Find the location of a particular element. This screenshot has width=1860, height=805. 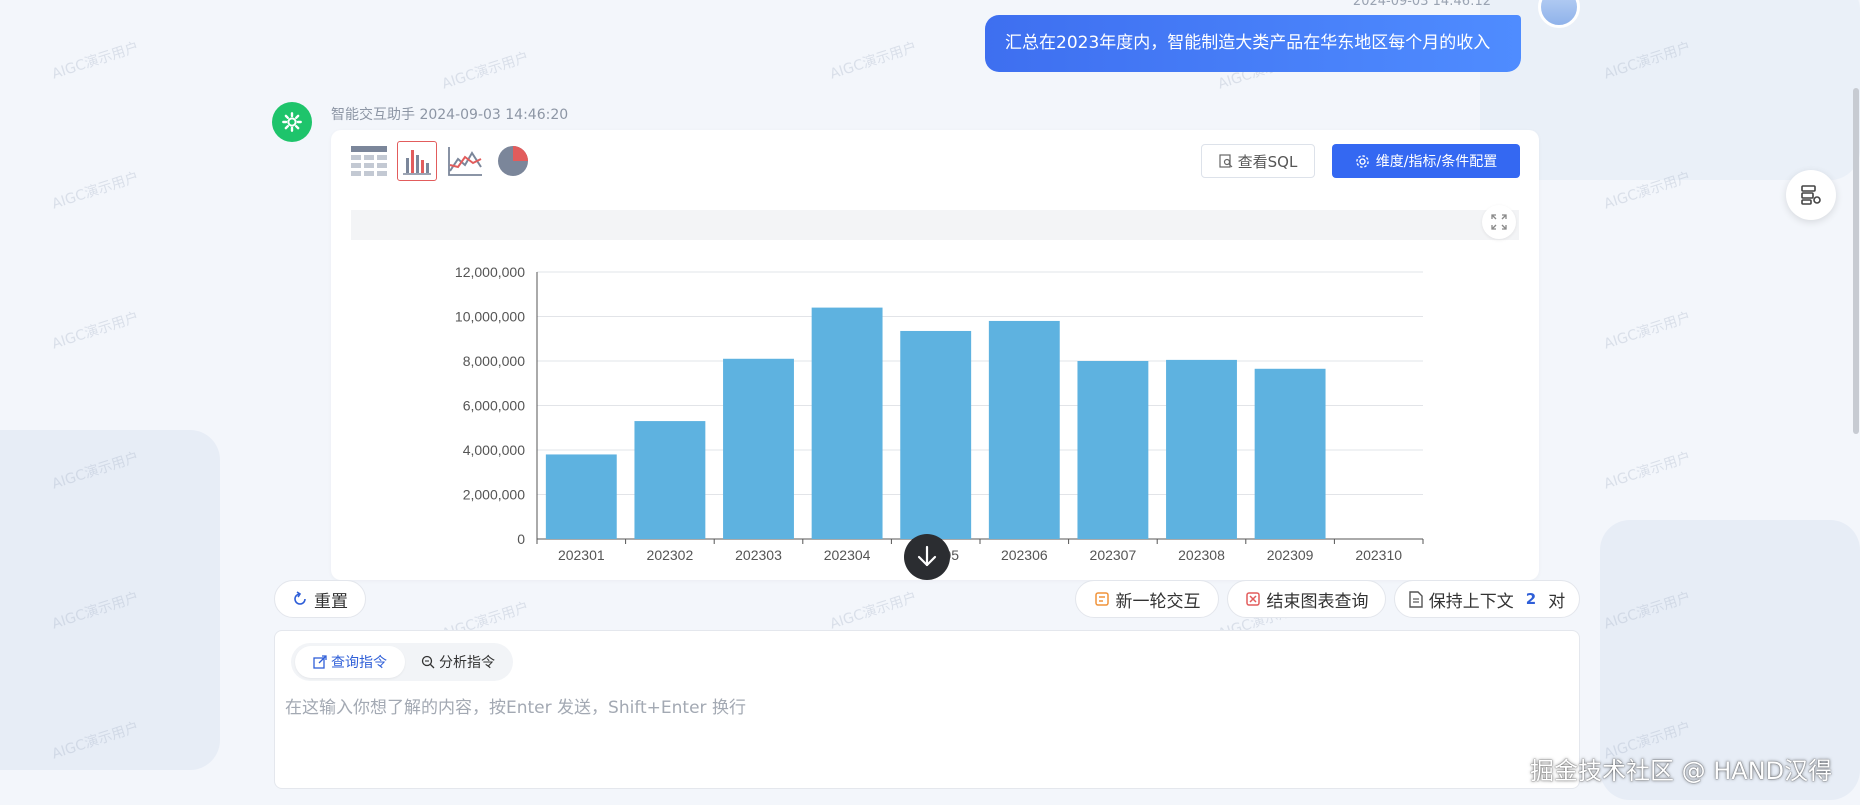

command-mode-switch: 查询指令 分析指令 is located at coordinates (402, 662).